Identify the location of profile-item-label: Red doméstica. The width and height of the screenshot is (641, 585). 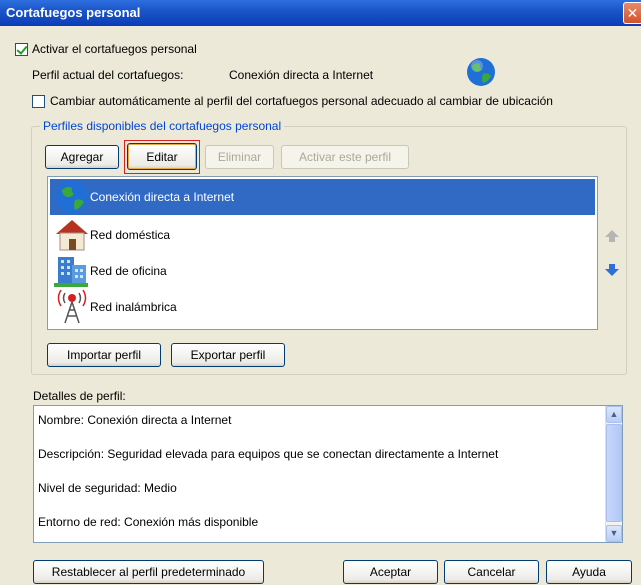
(130, 235).